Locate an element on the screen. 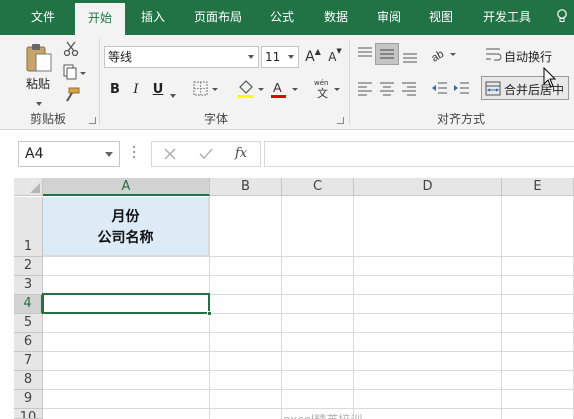  row-header-3: 3 is located at coordinates (28, 285).